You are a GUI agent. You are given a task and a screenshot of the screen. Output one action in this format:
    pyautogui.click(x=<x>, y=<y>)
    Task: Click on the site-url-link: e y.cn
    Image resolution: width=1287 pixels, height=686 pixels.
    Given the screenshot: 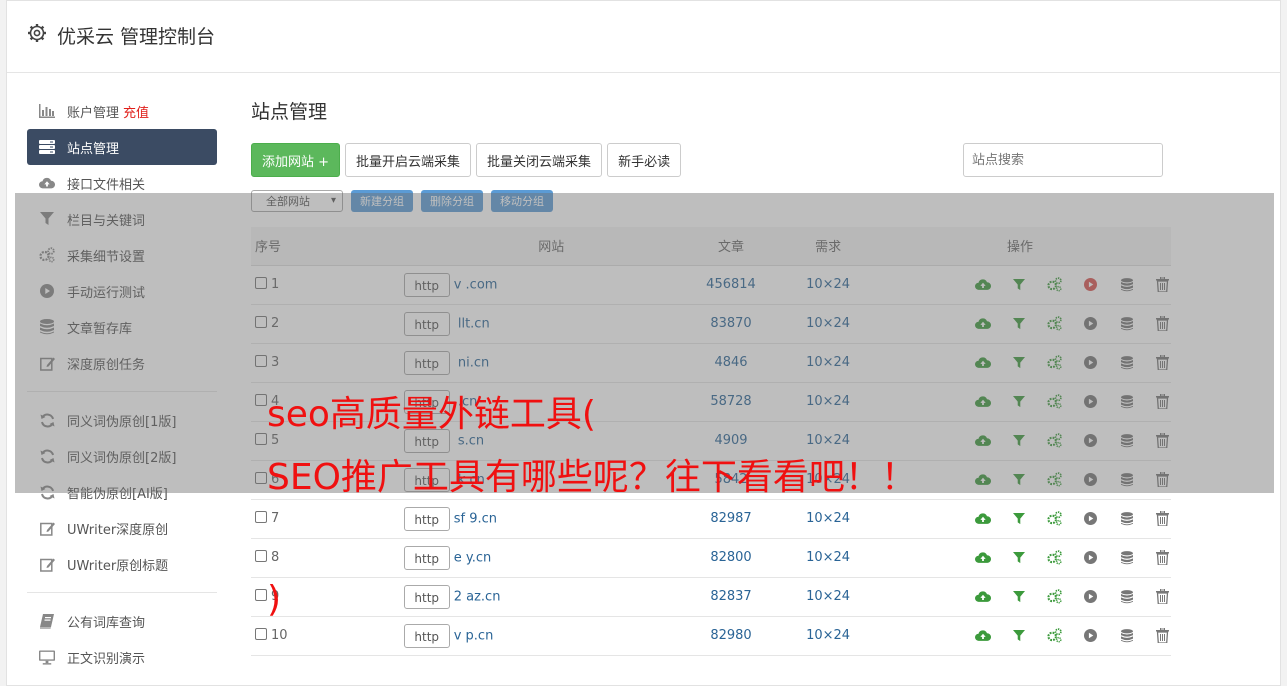 What is the action you would take?
    pyautogui.click(x=473, y=557)
    